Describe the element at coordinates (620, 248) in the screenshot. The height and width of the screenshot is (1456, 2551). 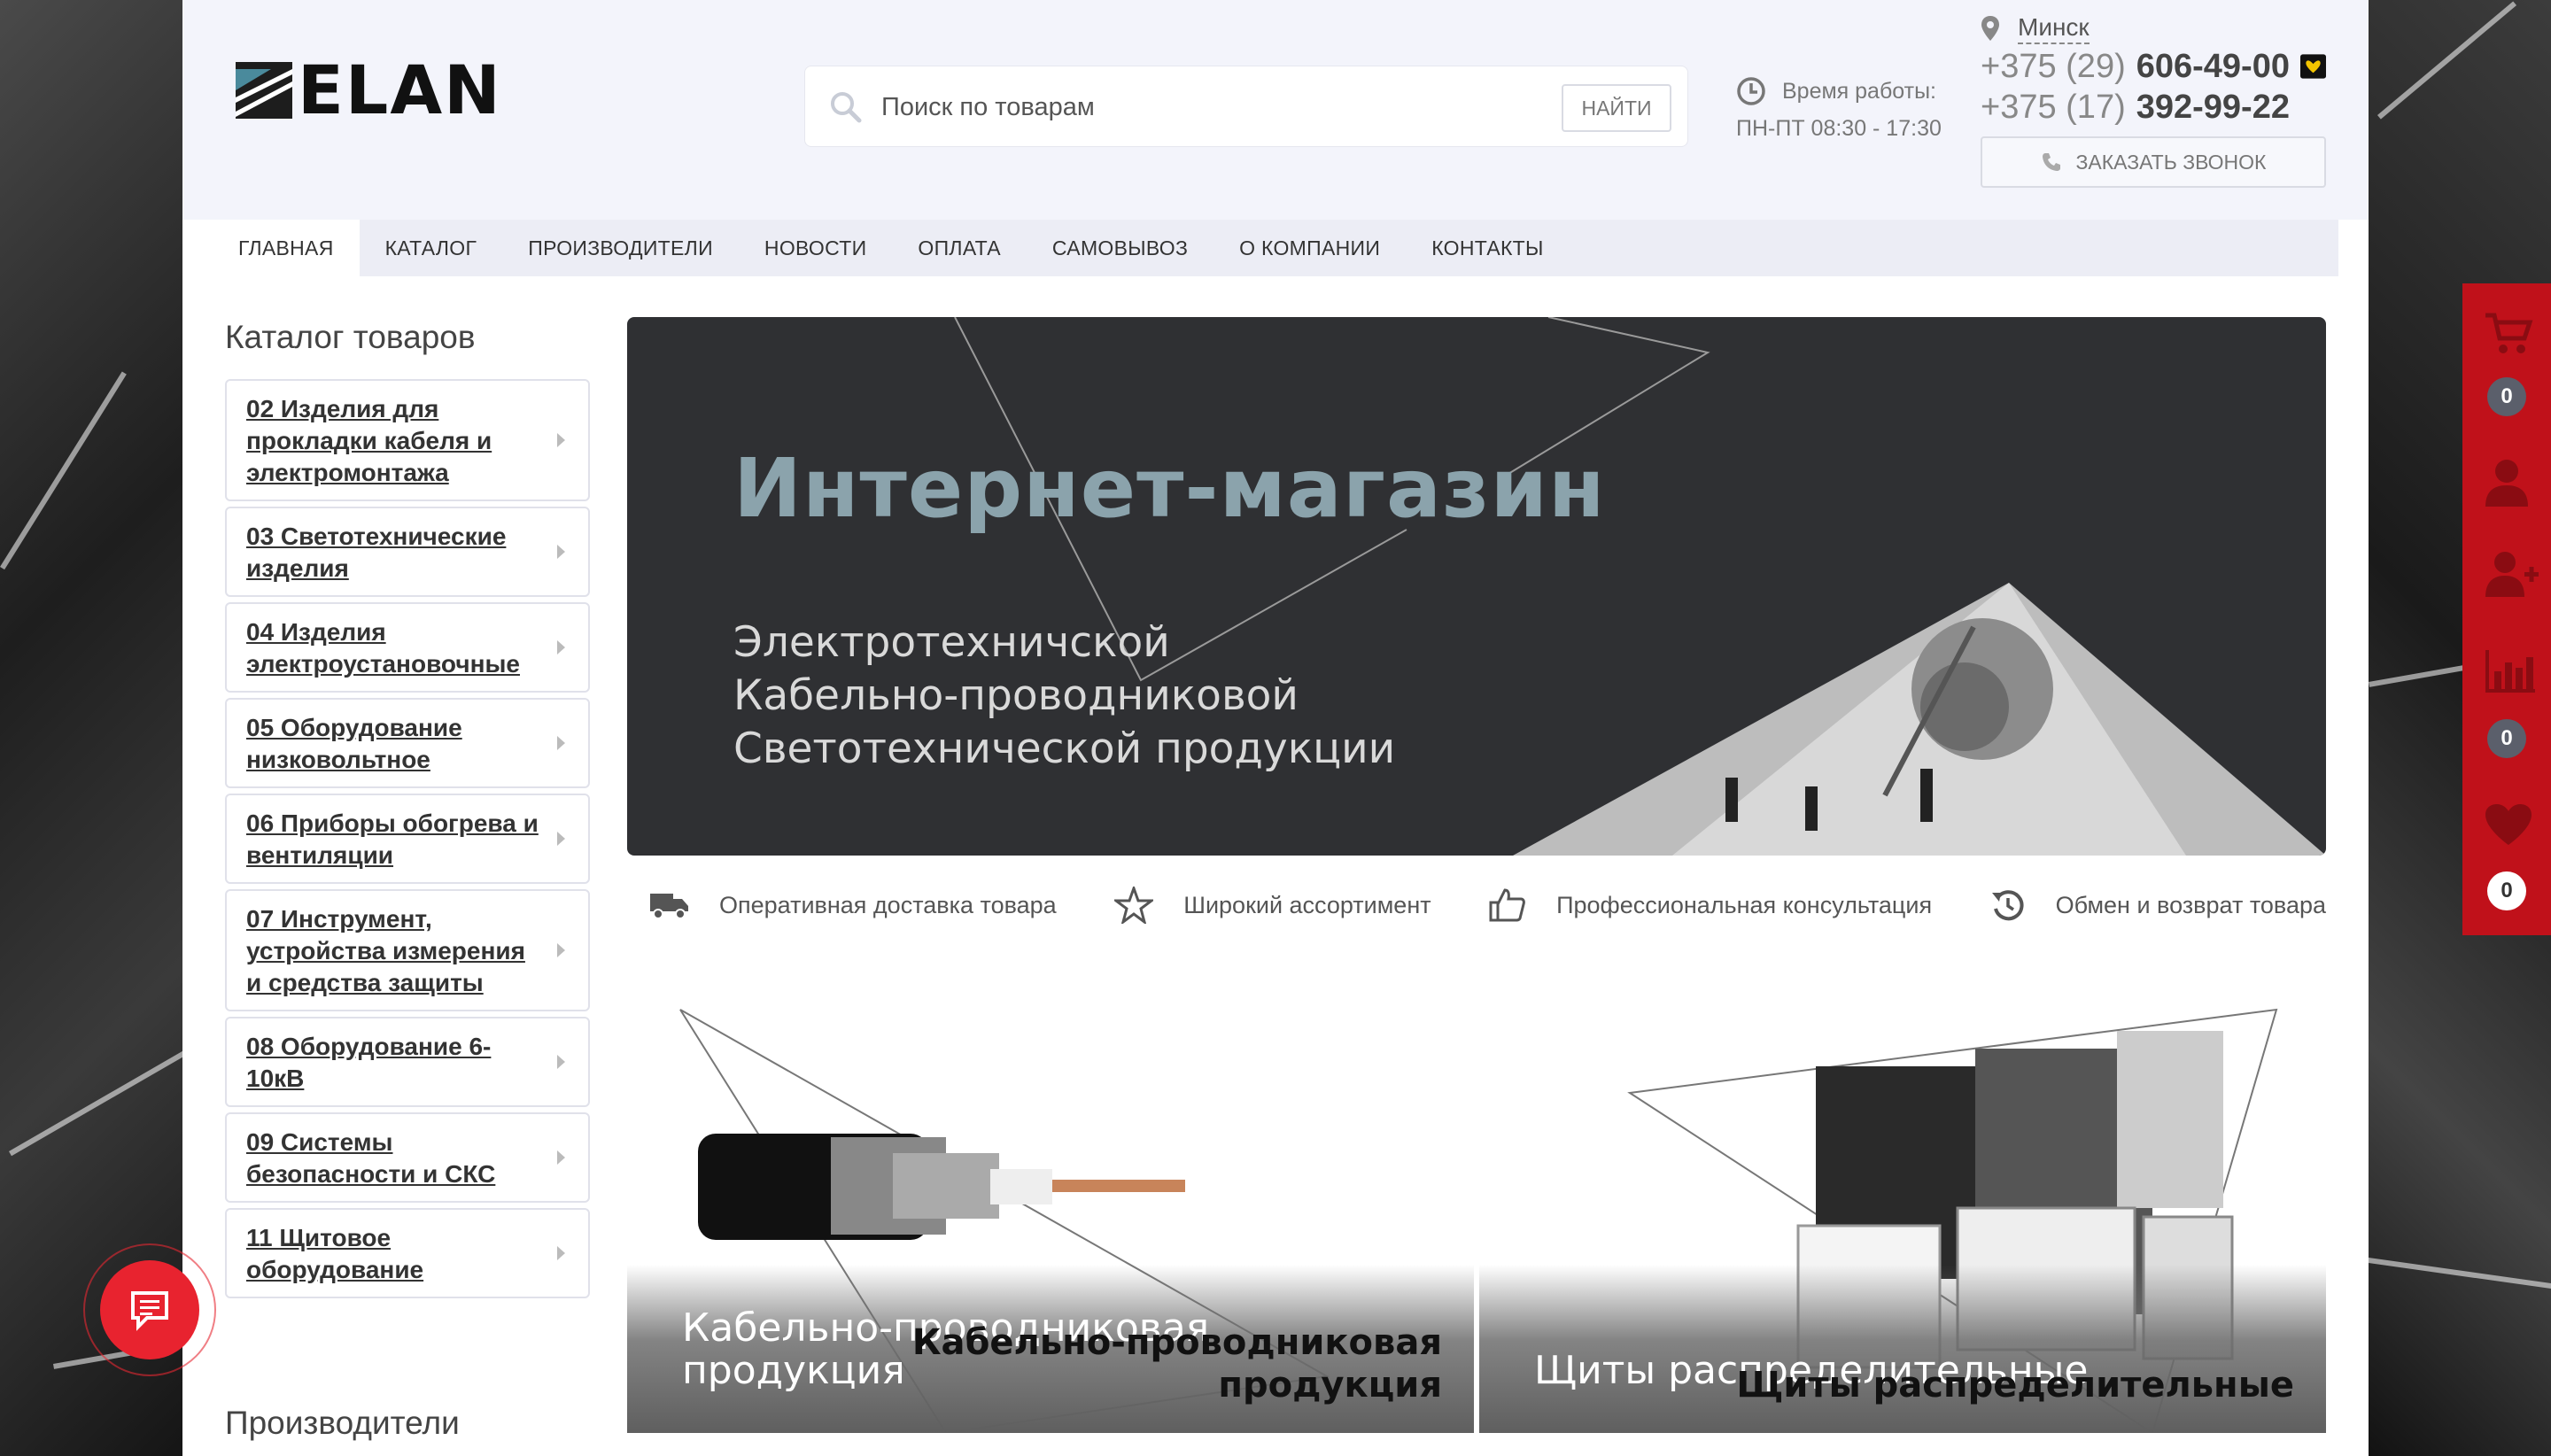
I see `nav-item-producers: ПРОИЗВОДИТЕЛИ` at that location.